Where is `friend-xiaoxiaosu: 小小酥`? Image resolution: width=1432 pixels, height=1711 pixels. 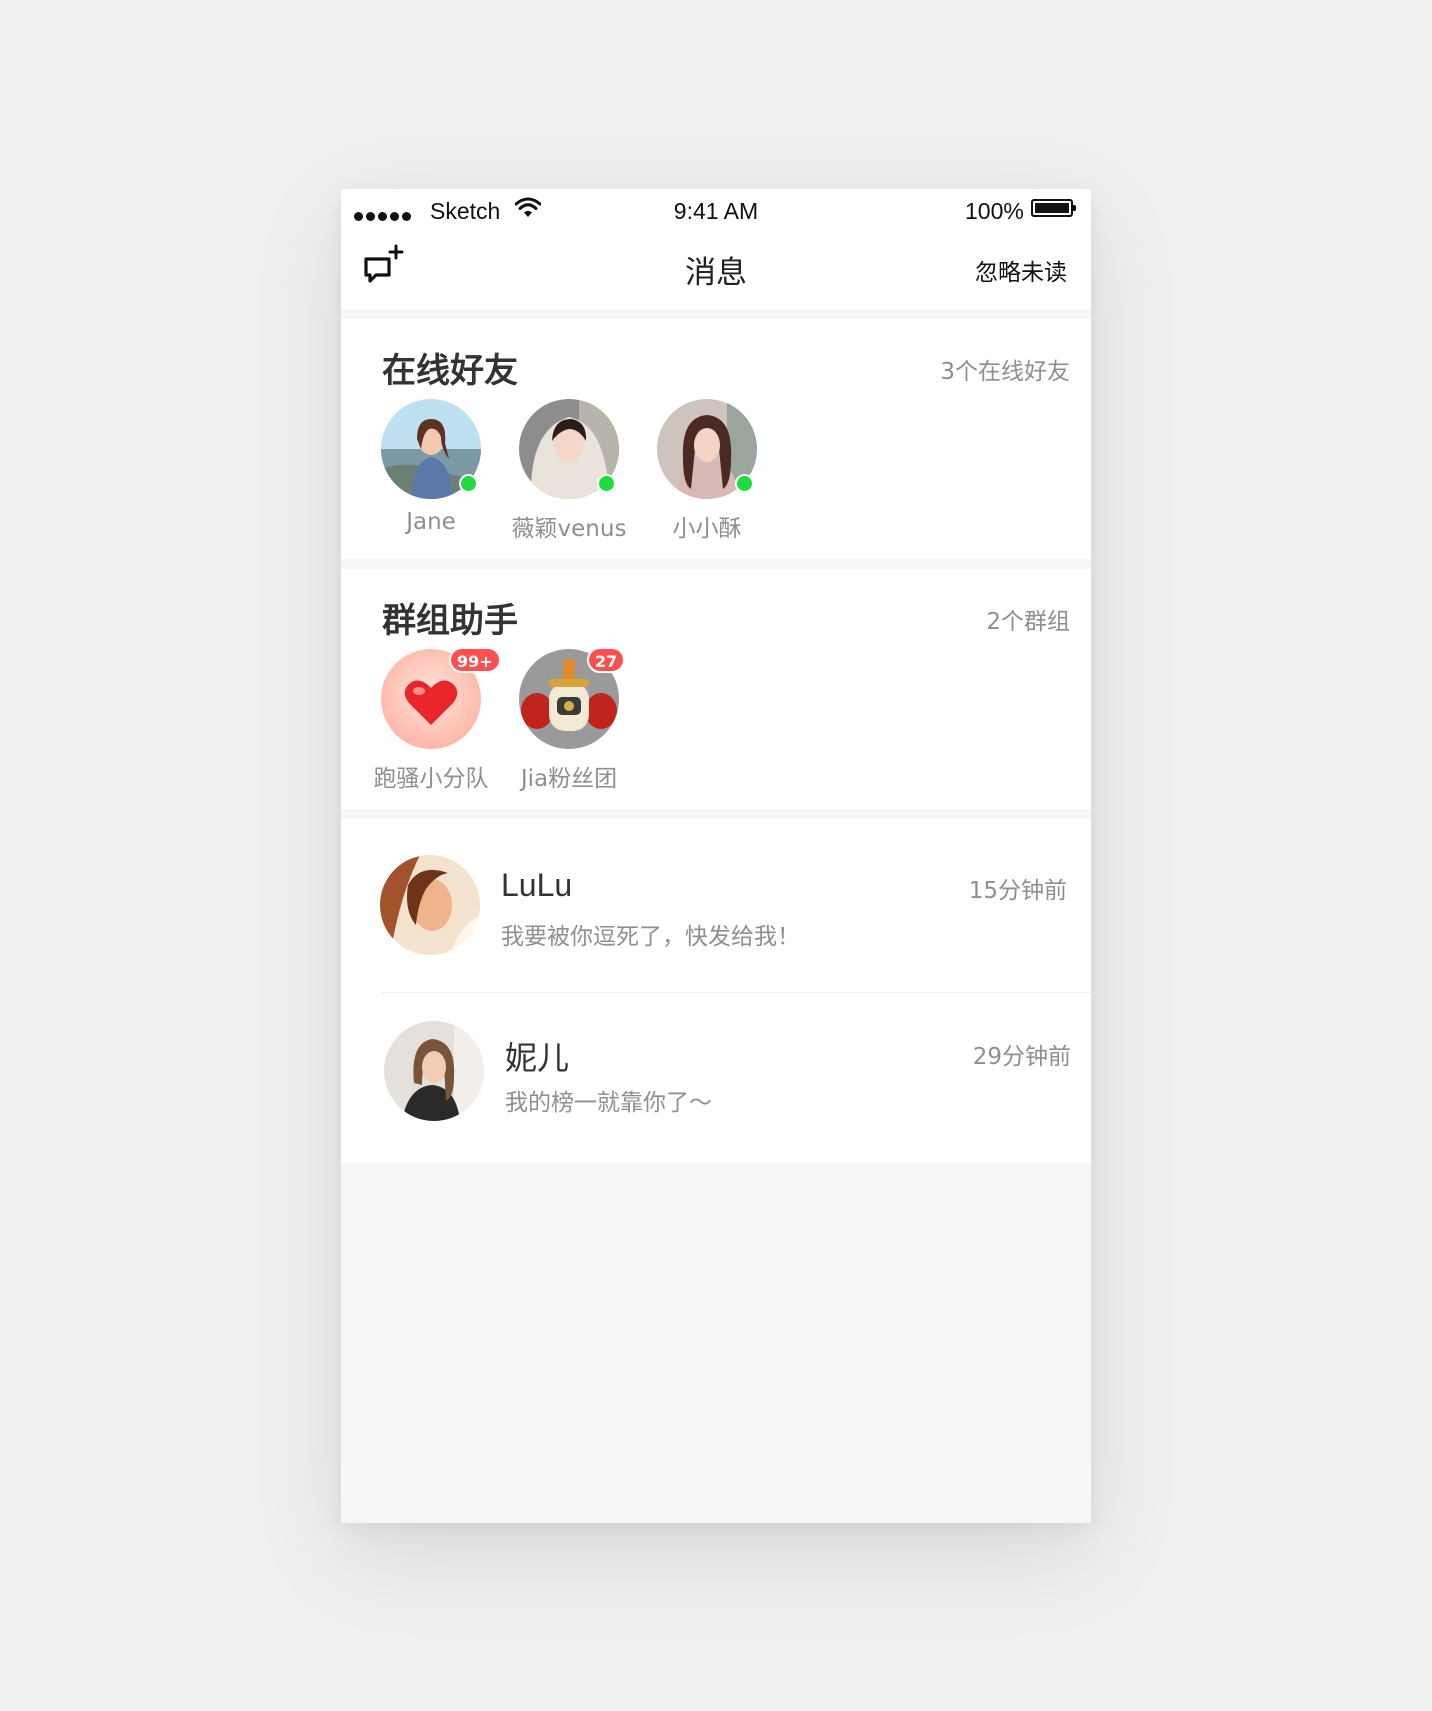
friend-xiaoxiaosu: 小小酥 is located at coordinates (707, 471).